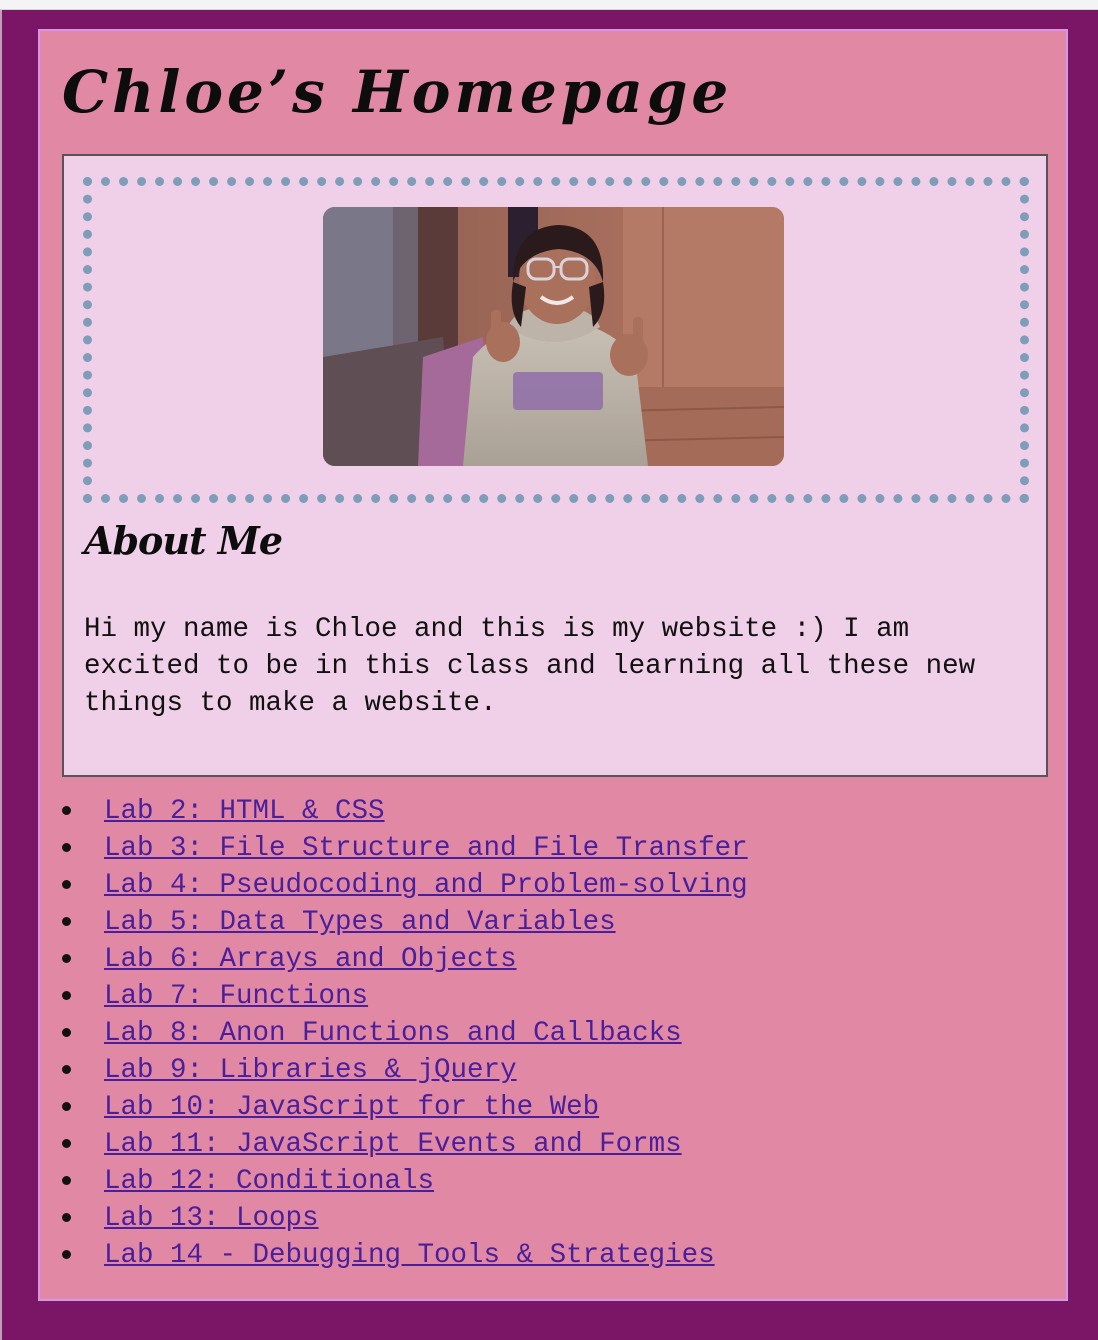  I want to click on lab-link: Lab 11: JavaScript Events and Forms, so click(393, 1144).